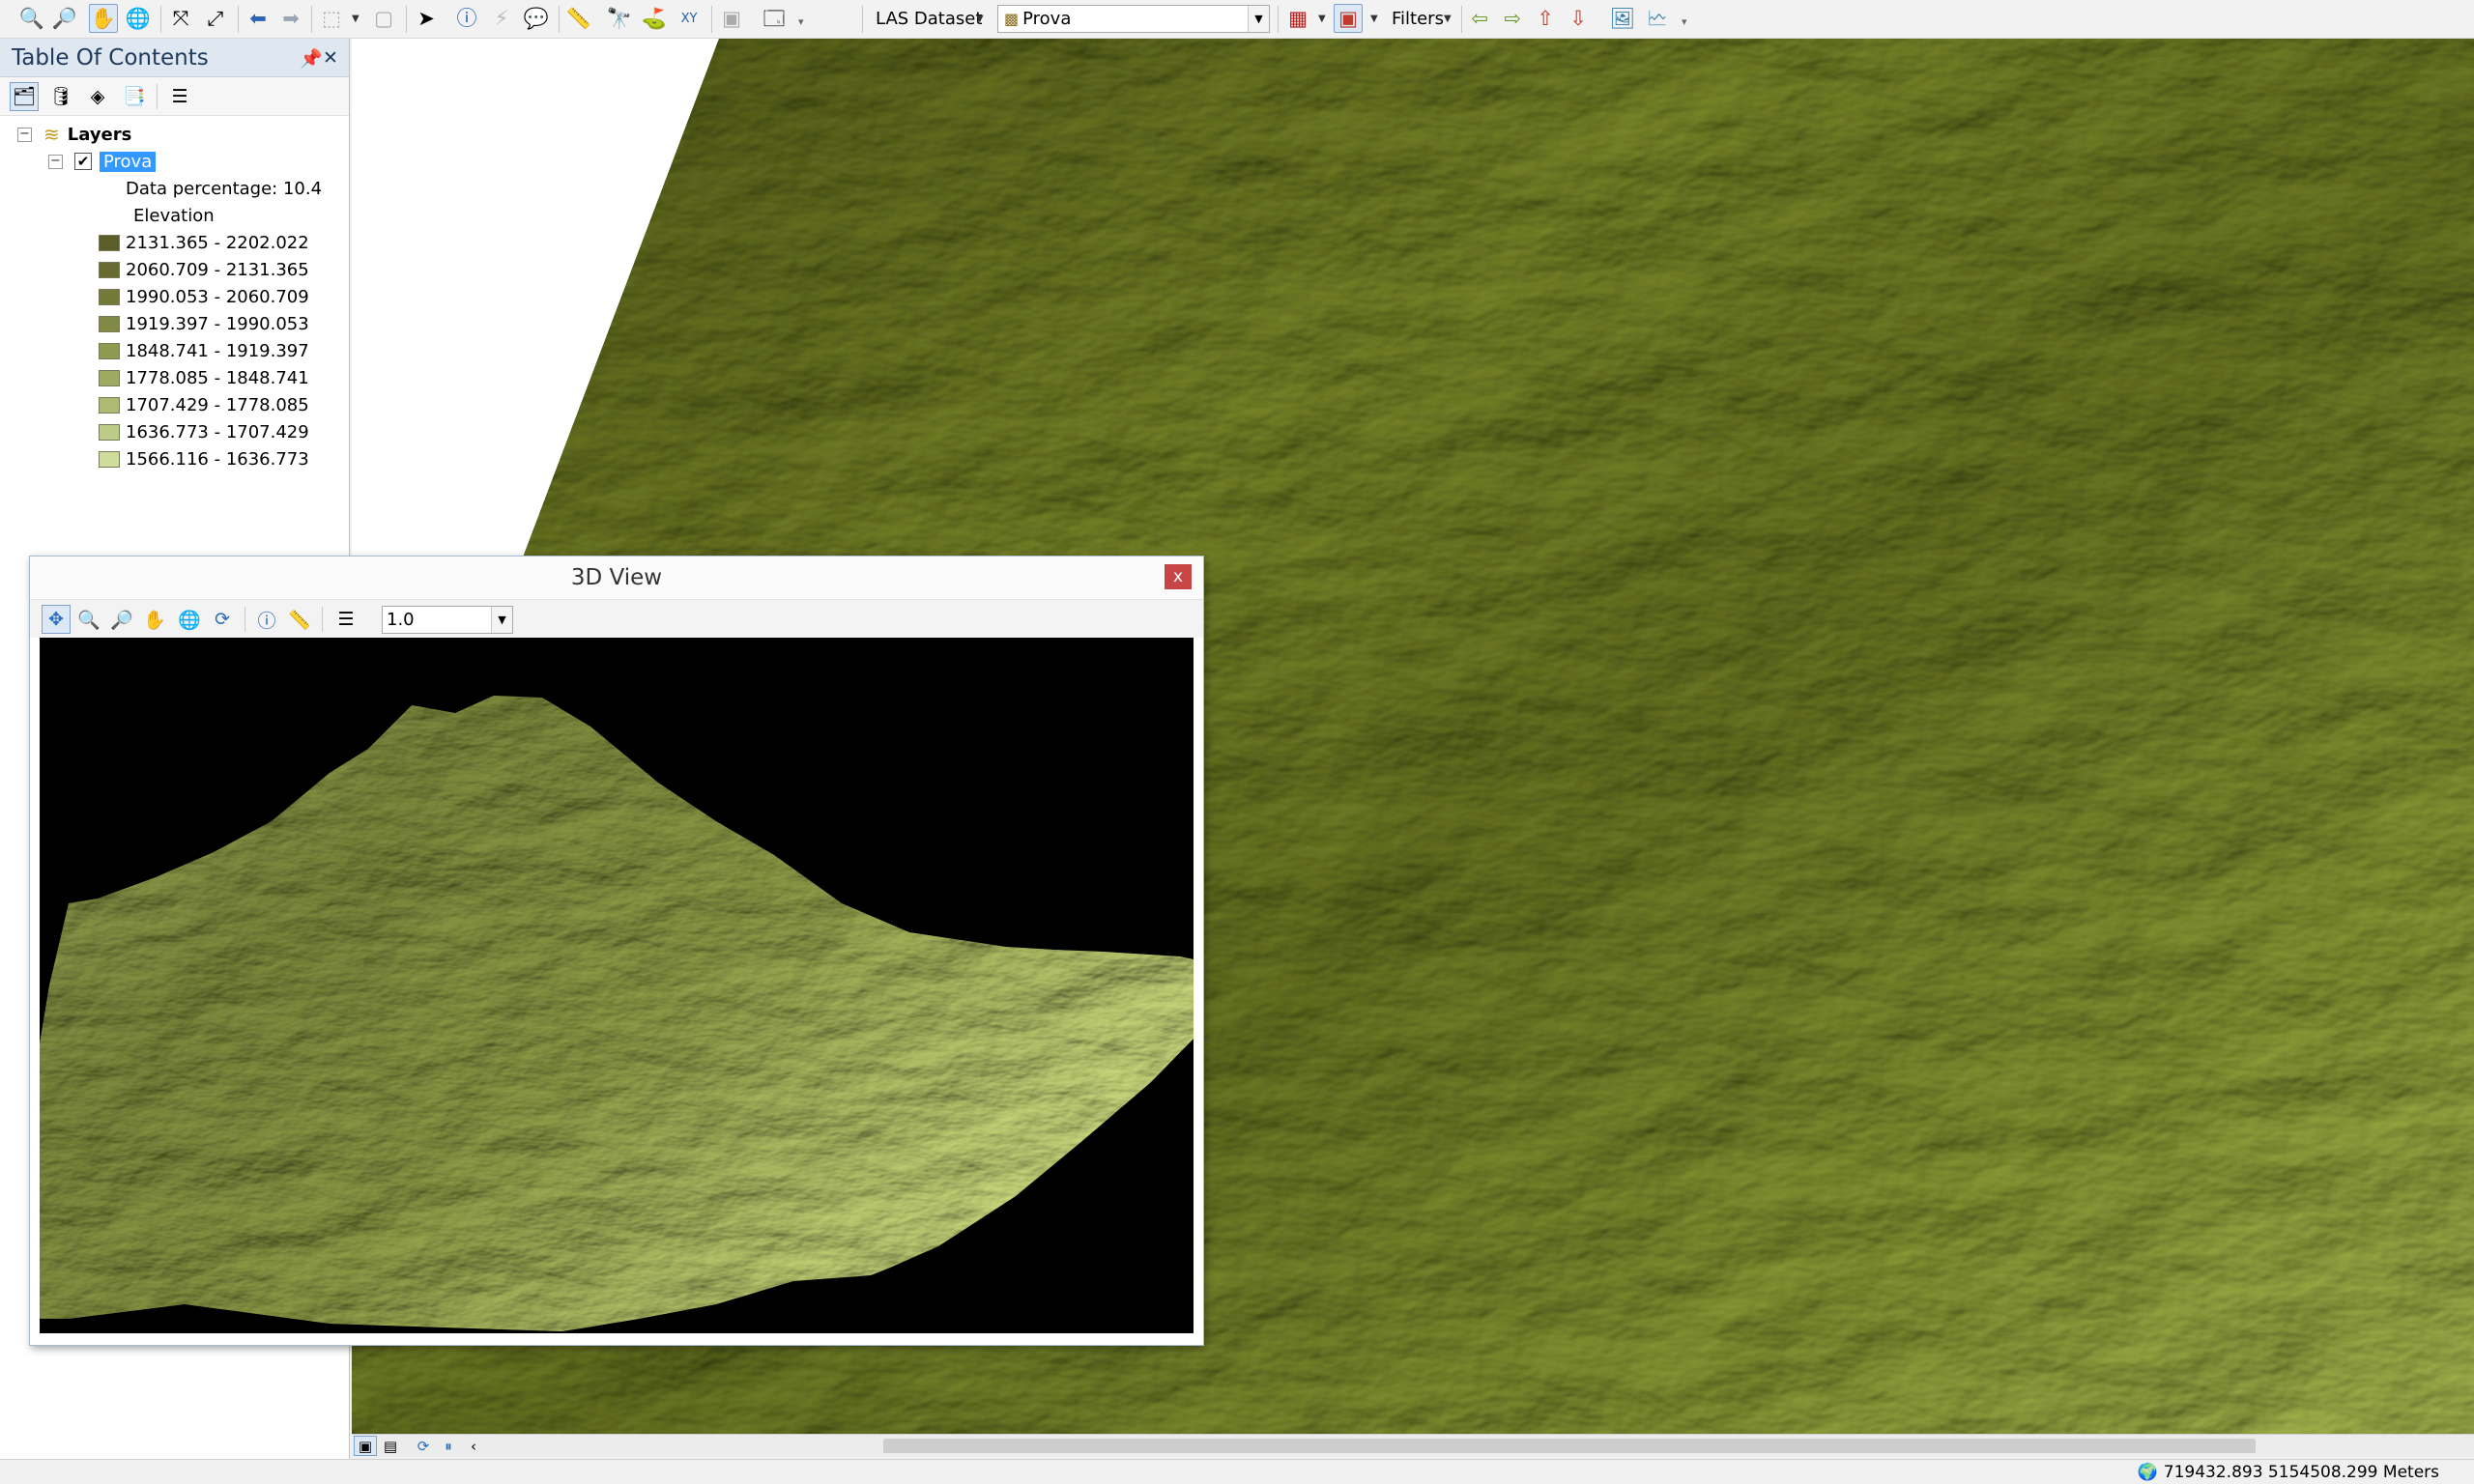  I want to click on arrow-left-icon: ⇦, so click(1479, 18).